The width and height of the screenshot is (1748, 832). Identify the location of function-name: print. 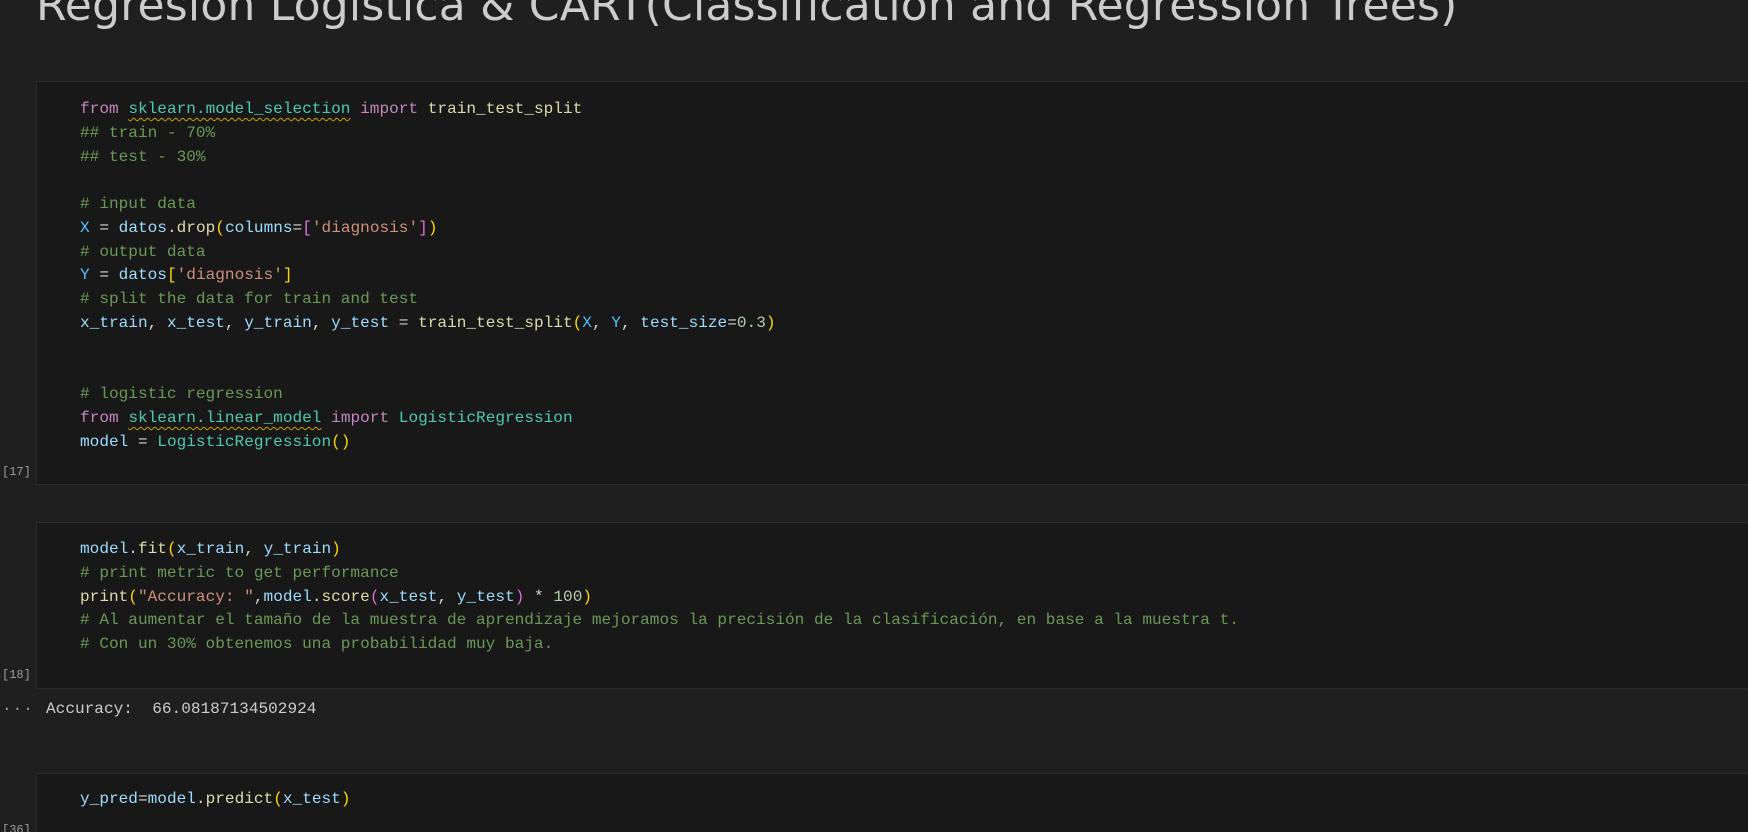
(104, 596).